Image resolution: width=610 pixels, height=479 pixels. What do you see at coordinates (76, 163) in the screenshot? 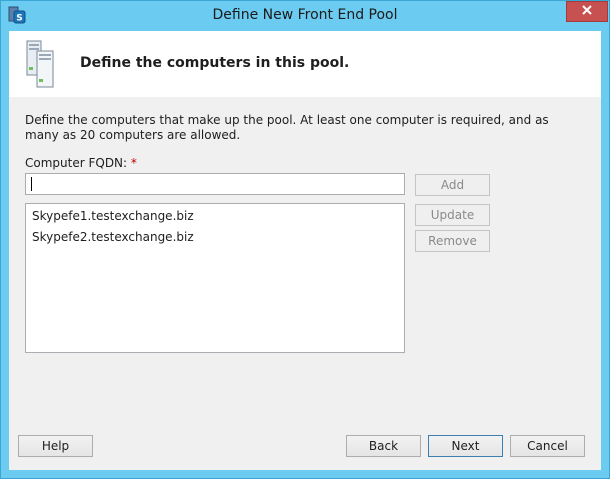
I see `fqdn-label-text: Computer FQDN:` at bounding box center [76, 163].